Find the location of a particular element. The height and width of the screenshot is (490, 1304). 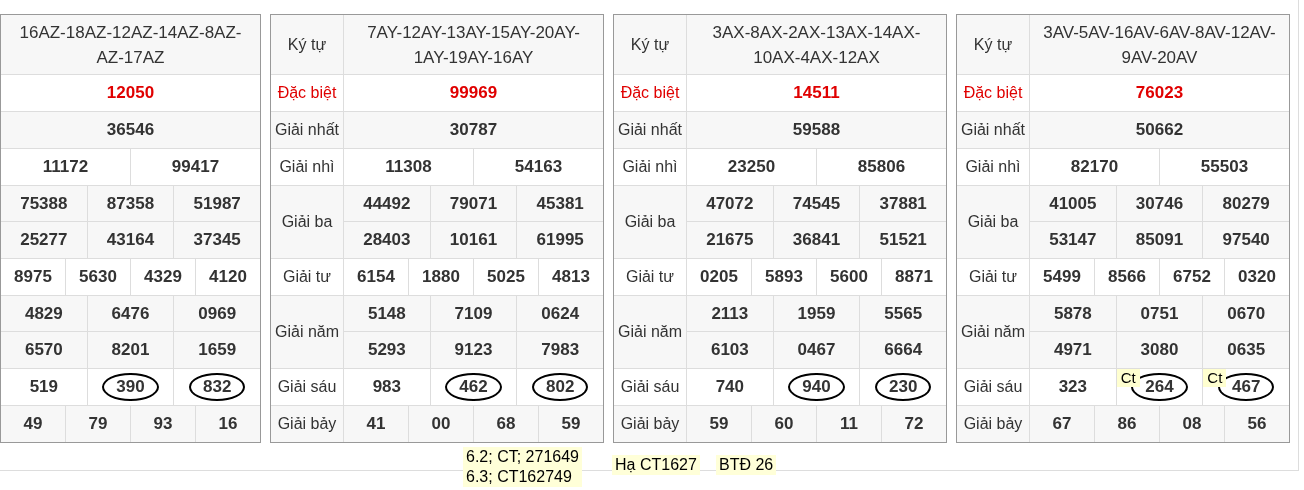

code-text: 7AY-12AY-13AY-15AY-20AY-1AY-19AY-16AY is located at coordinates (473, 45).